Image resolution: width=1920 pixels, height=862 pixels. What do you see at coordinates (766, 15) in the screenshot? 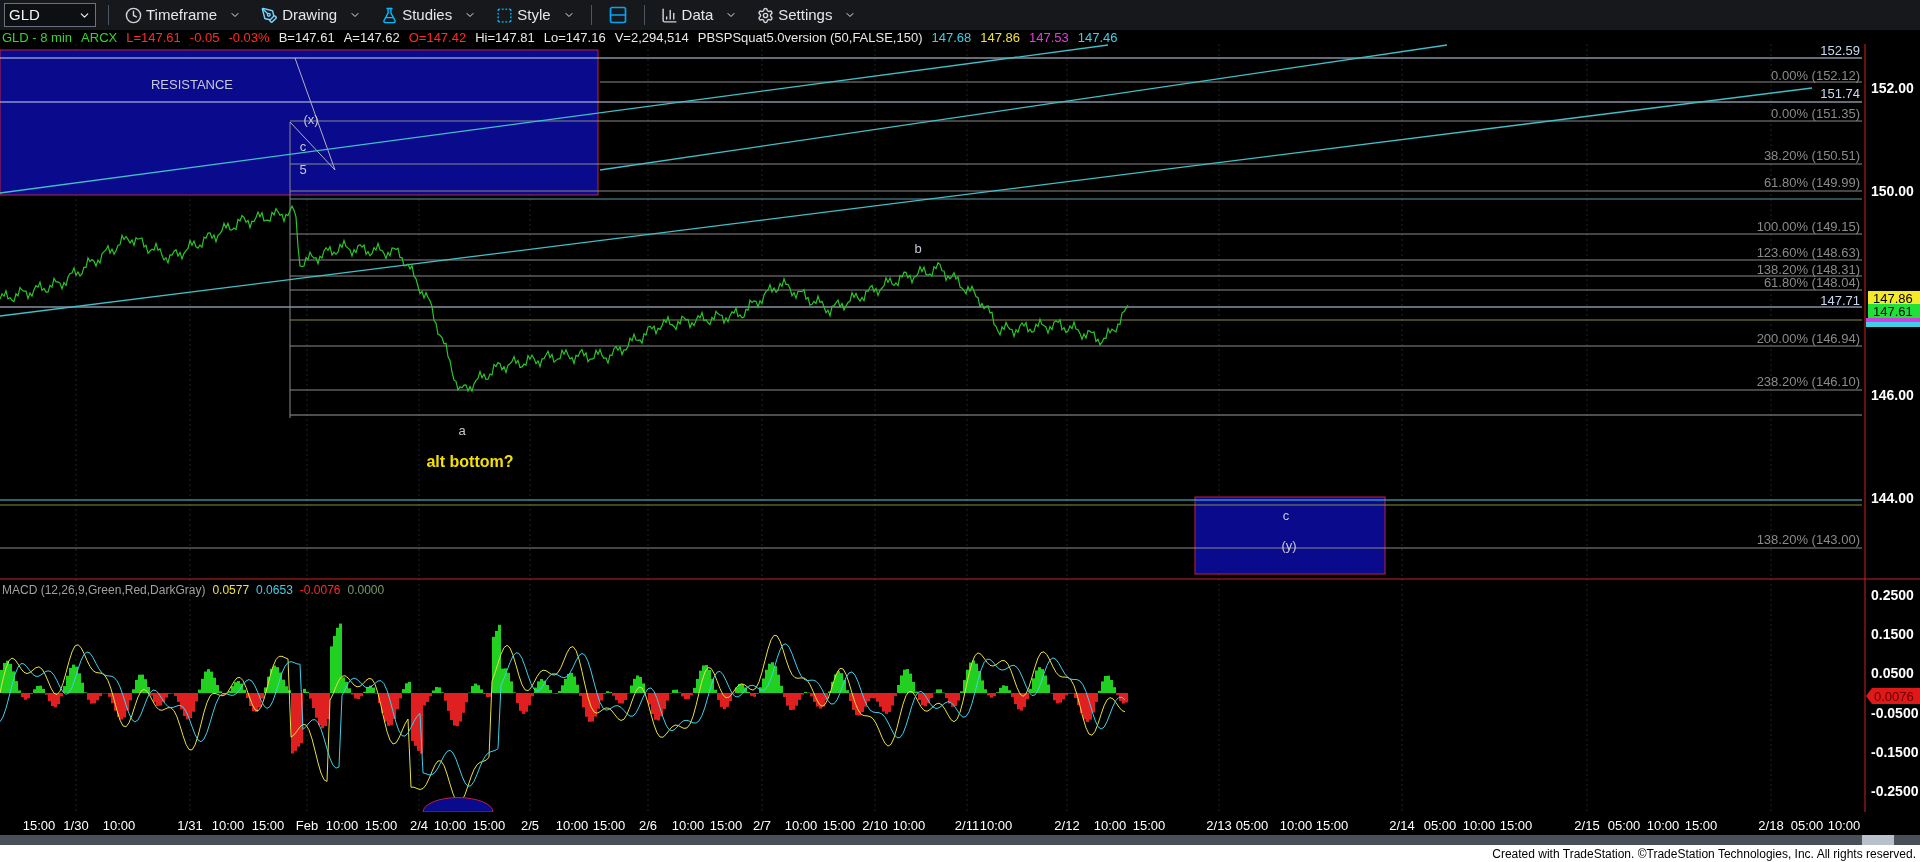
I see `settings-icon` at bounding box center [766, 15].